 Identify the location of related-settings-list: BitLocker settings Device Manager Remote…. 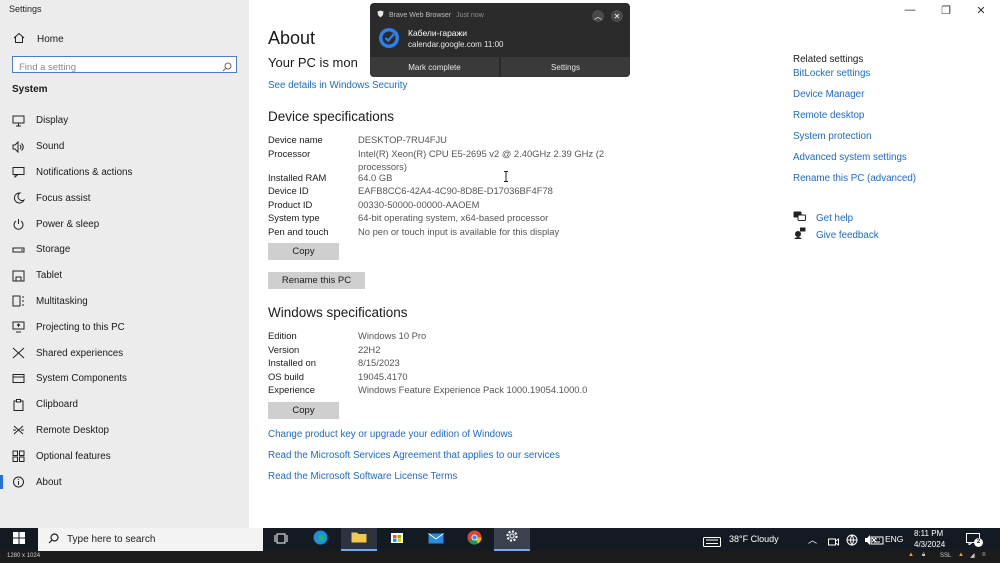
(854, 131).